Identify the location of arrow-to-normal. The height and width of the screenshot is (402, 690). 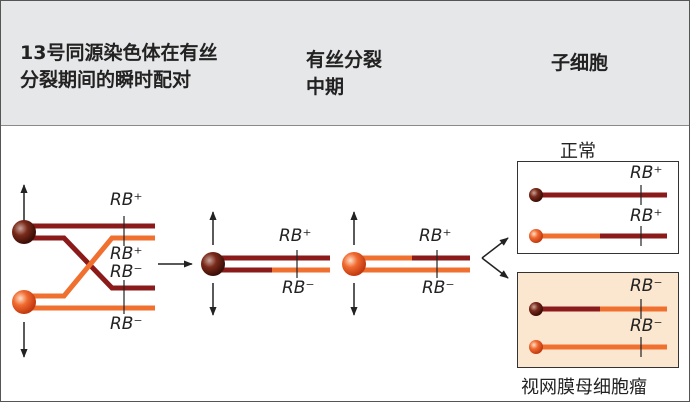
(495, 248).